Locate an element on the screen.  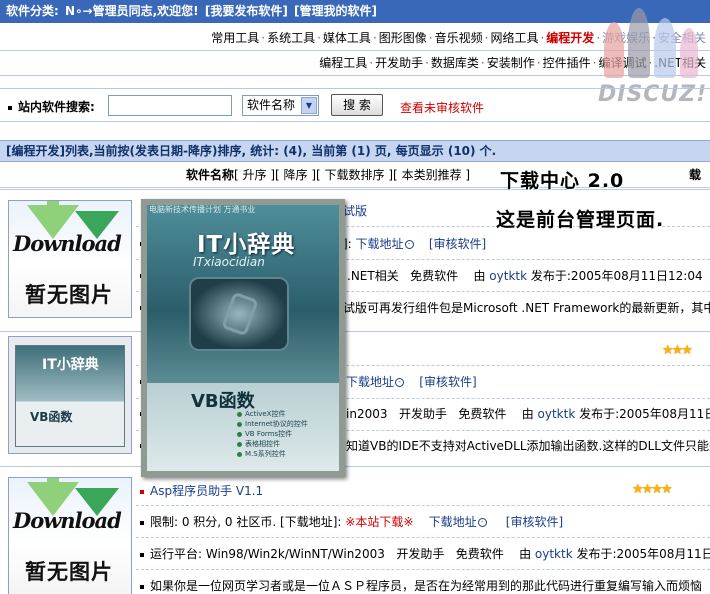
book-title: IT小辞典 is located at coordinates (246, 245).